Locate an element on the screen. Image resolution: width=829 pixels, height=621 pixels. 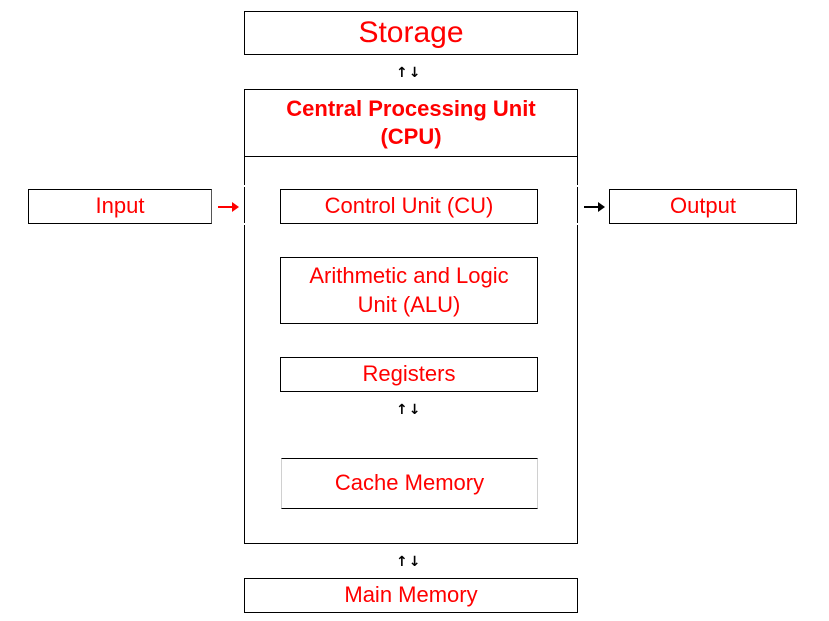
registers-label: Registers is located at coordinates (409, 374).